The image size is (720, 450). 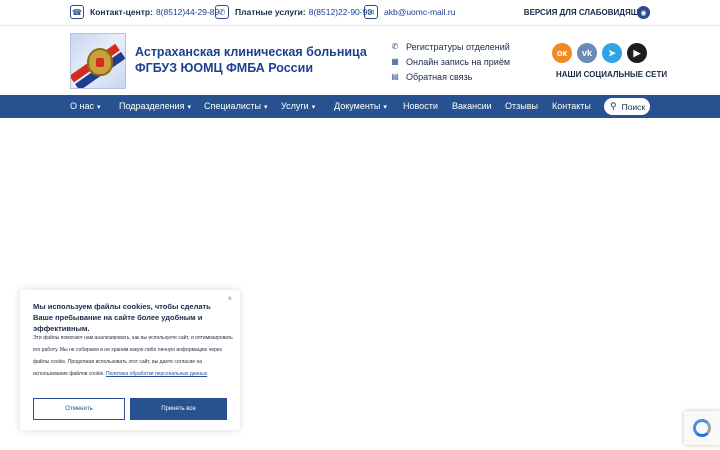 I want to click on emblem-icon, so click(x=100, y=62).